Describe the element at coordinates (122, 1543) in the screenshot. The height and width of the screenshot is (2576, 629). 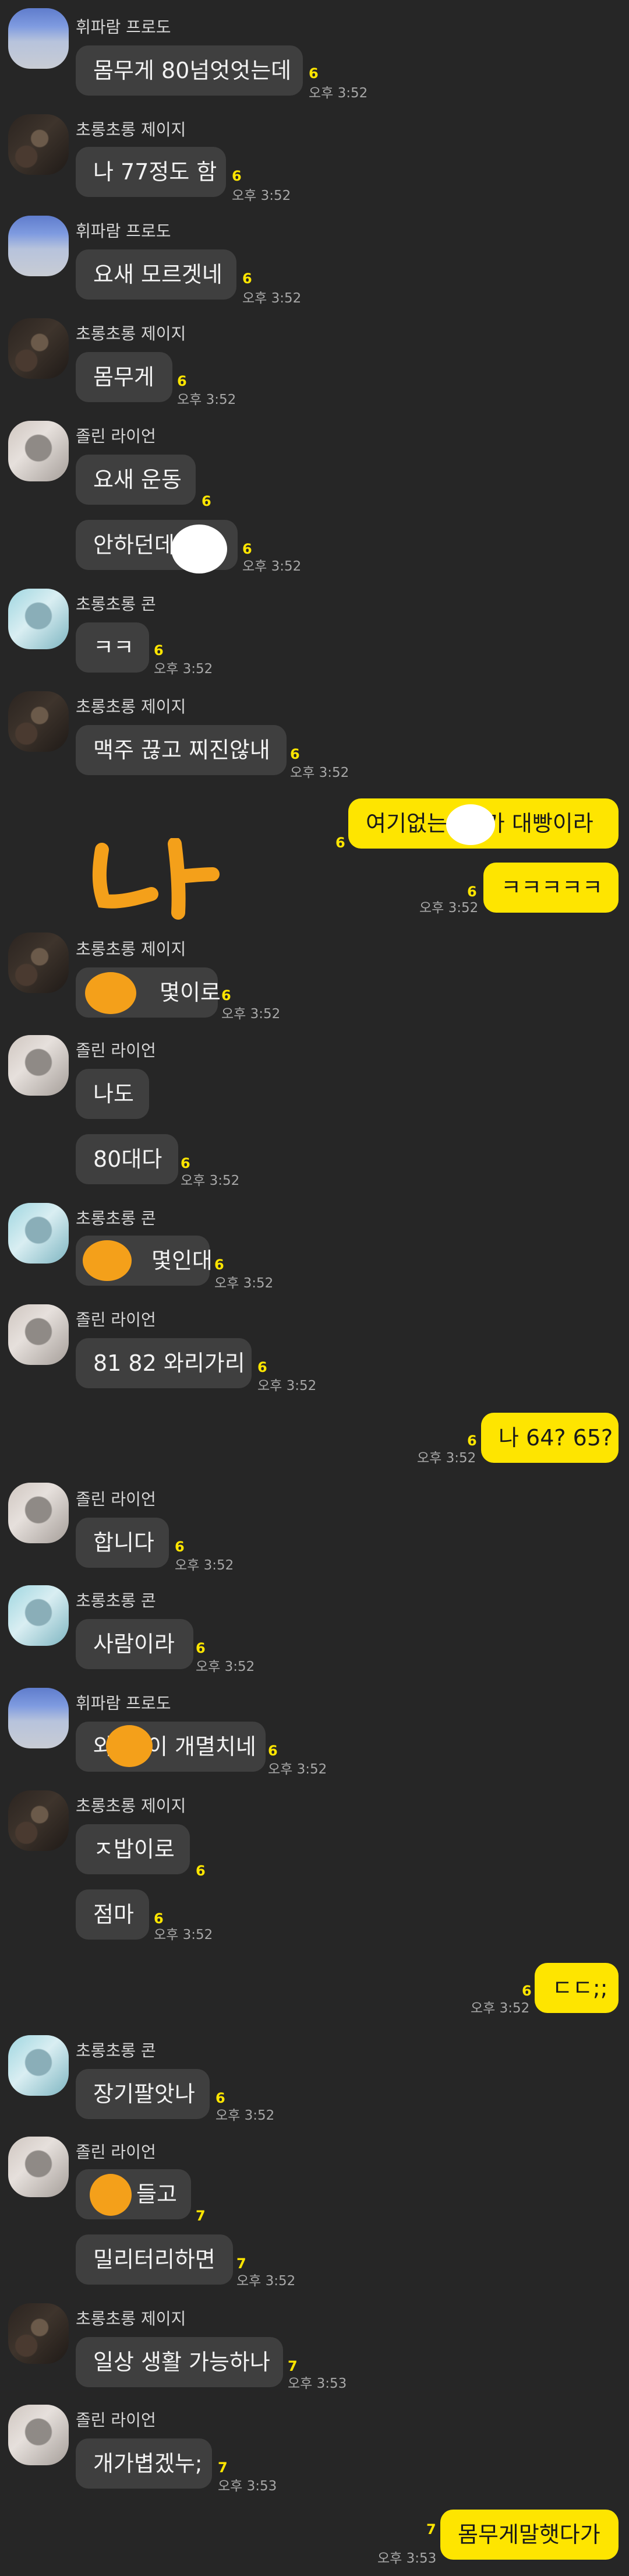
I see `message-bubble: 합니다` at that location.